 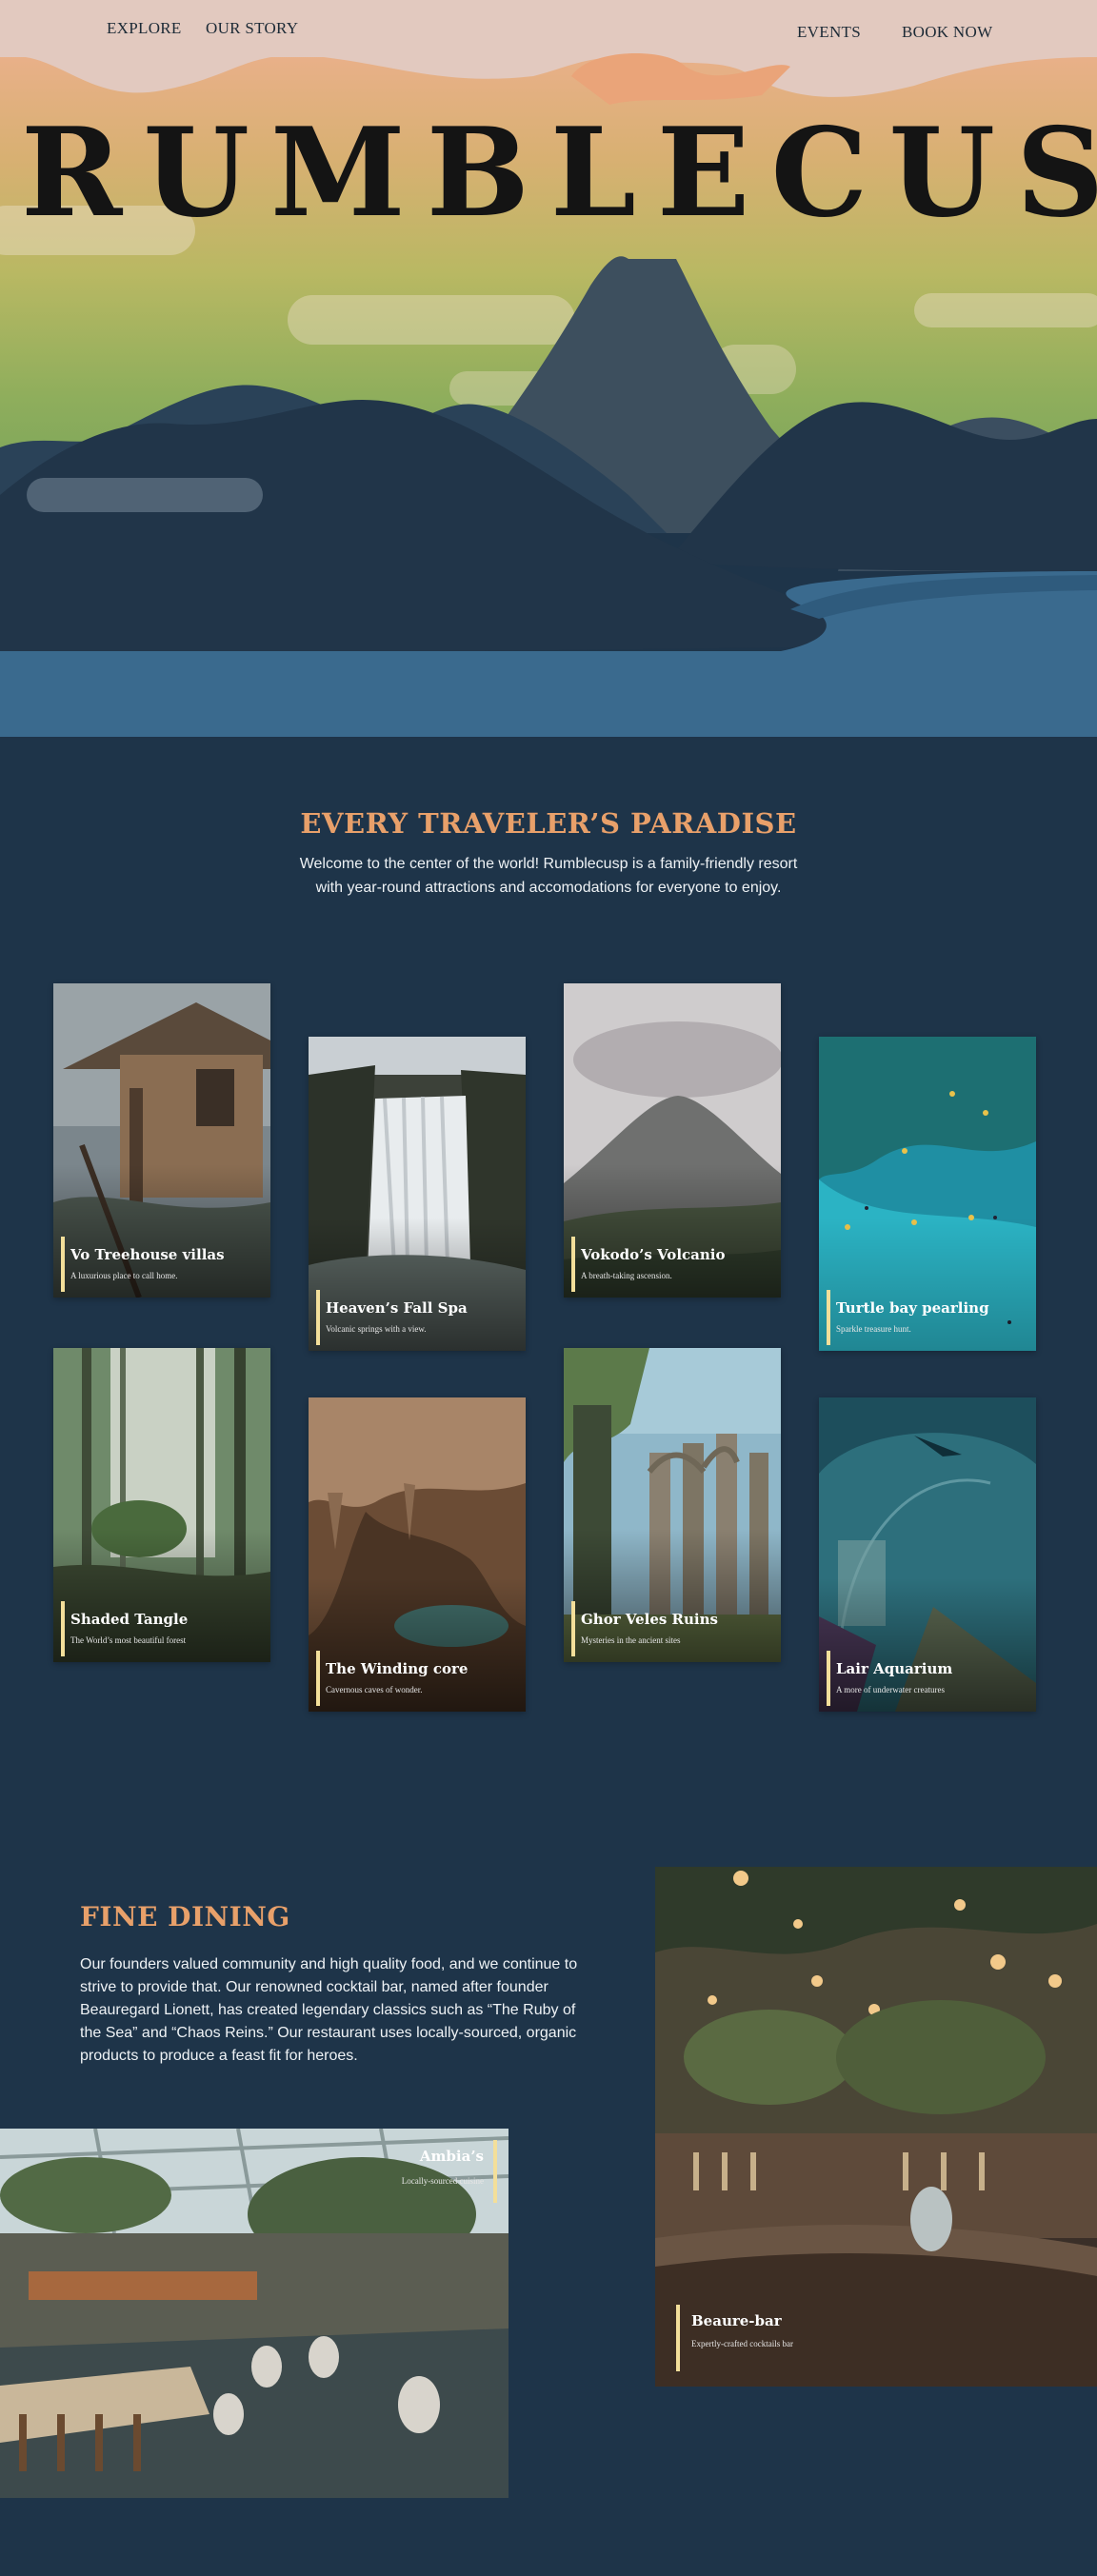 What do you see at coordinates (124, 1275) in the screenshot?
I see `card-subtitle: A luxurious place to call home.` at bounding box center [124, 1275].